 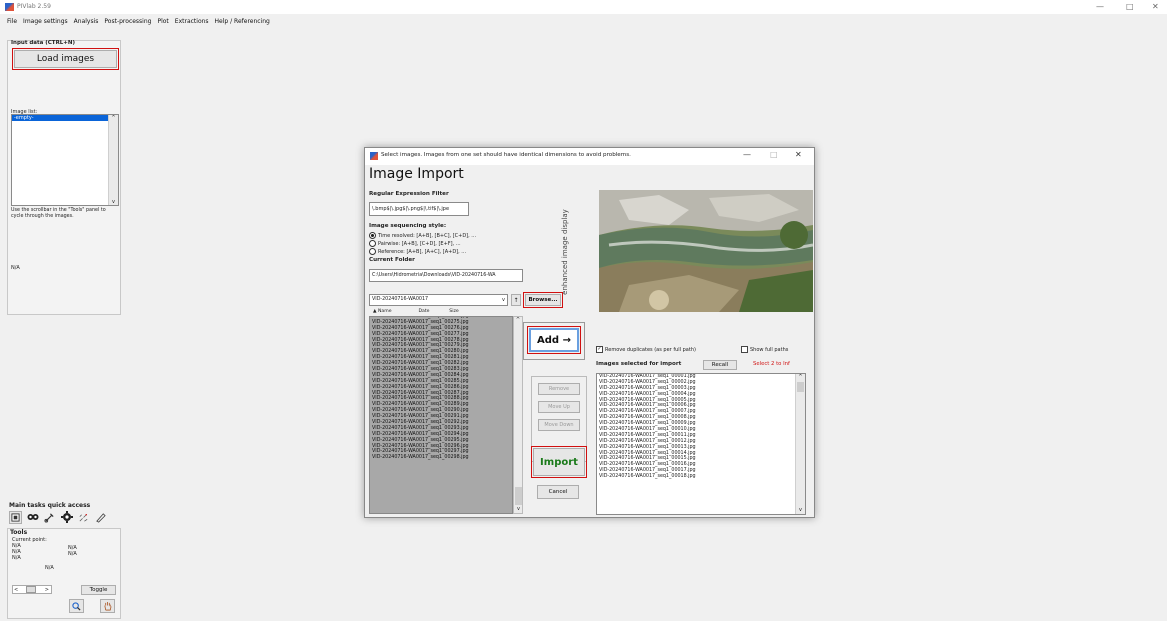 What do you see at coordinates (408, 226) in the screenshot?
I see `sequencing-style-label: Image sequencing style:` at bounding box center [408, 226].